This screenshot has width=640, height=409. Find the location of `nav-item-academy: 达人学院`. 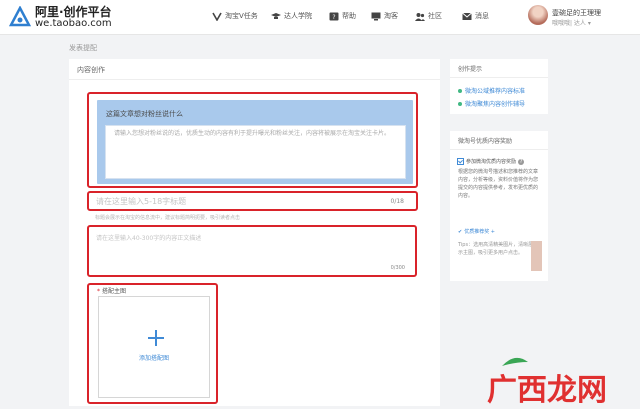

nav-item-academy: 达人学院 is located at coordinates (291, 16).